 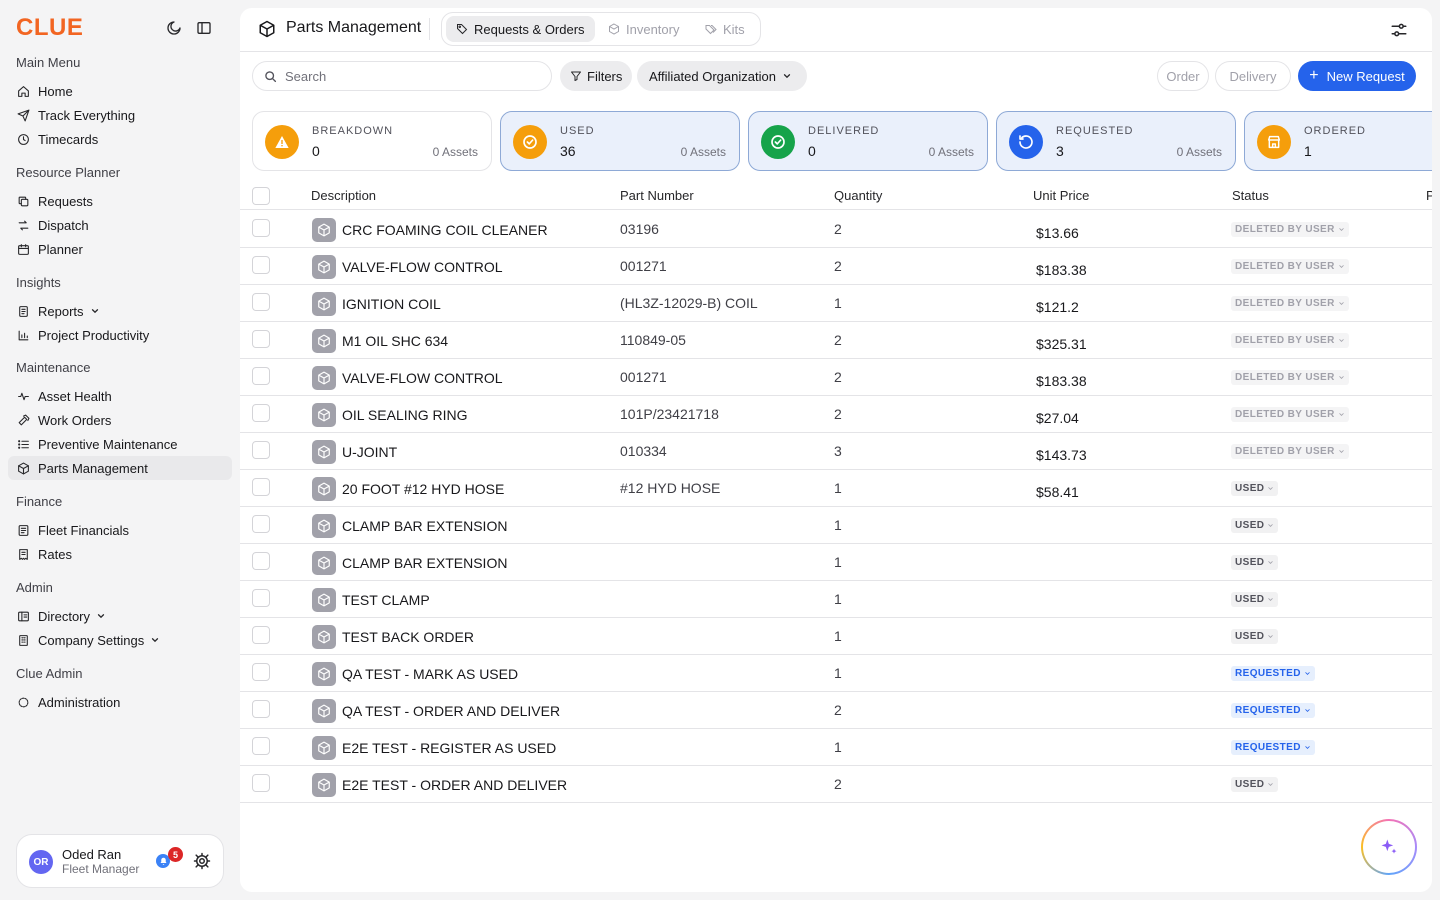 What do you see at coordinates (836, 636) in the screenshot?
I see `table-row: TEST BACK ORDER 1 USED` at bounding box center [836, 636].